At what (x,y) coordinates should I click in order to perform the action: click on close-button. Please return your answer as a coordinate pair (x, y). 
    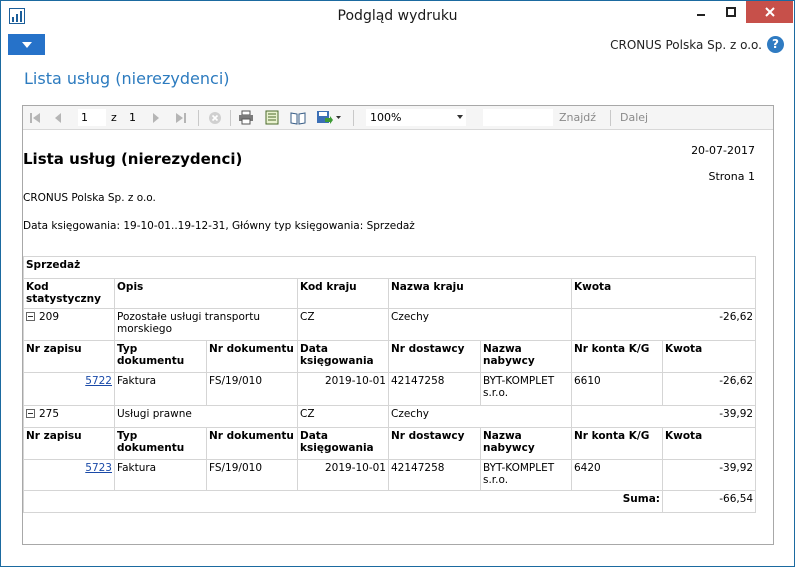
    Looking at the image, I should click on (769, 12).